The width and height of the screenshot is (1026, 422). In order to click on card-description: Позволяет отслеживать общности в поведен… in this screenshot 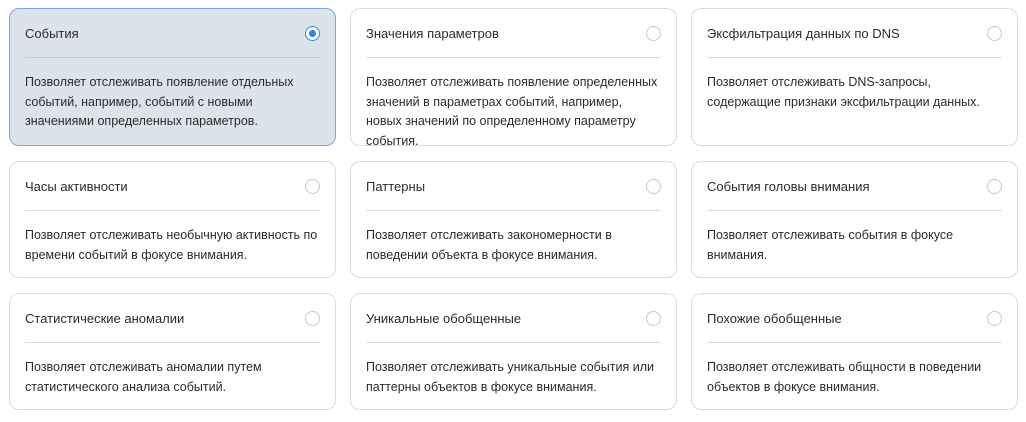, I will do `click(844, 377)`.